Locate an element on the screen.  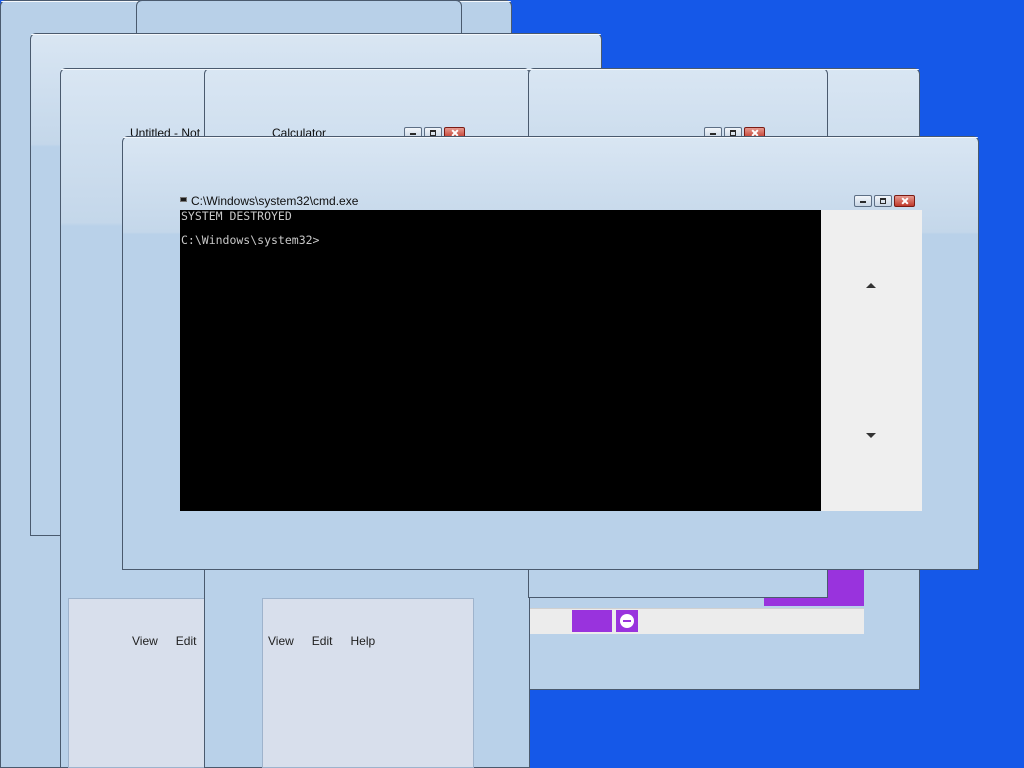
calculator-body is located at coordinates (368, 683).